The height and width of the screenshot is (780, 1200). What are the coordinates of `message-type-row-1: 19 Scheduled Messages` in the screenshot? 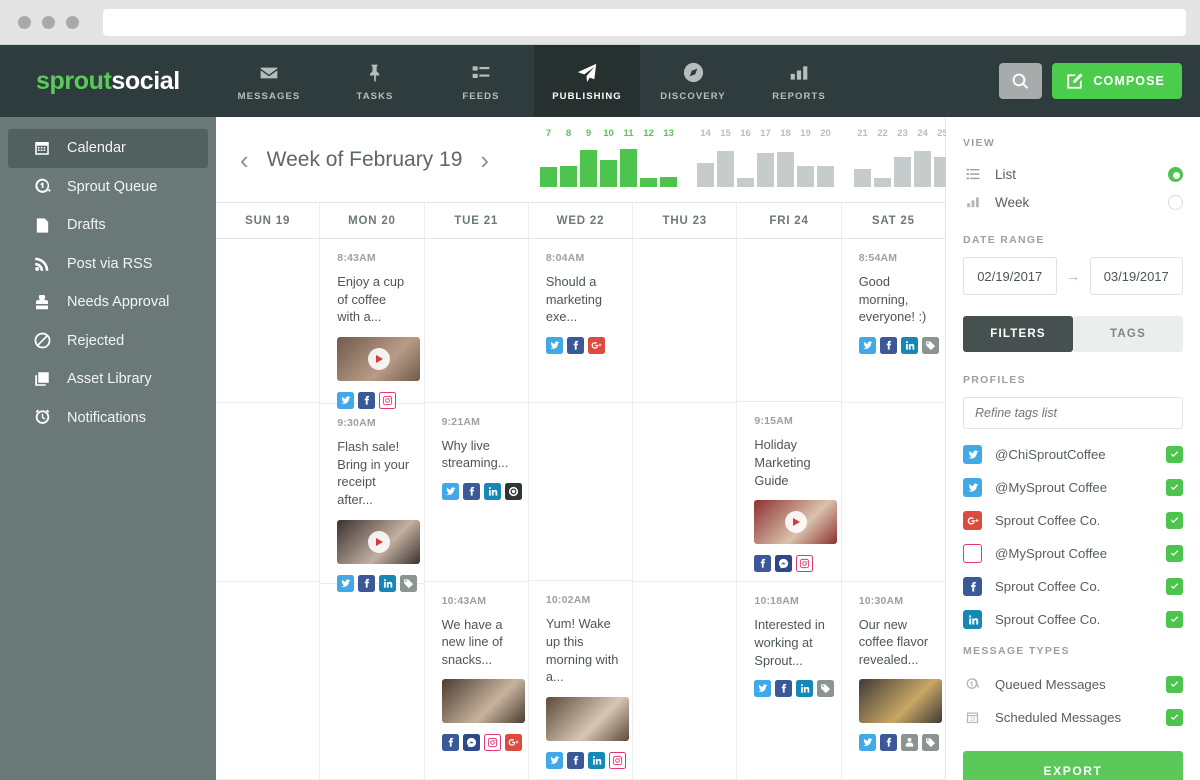 It's located at (1073, 717).